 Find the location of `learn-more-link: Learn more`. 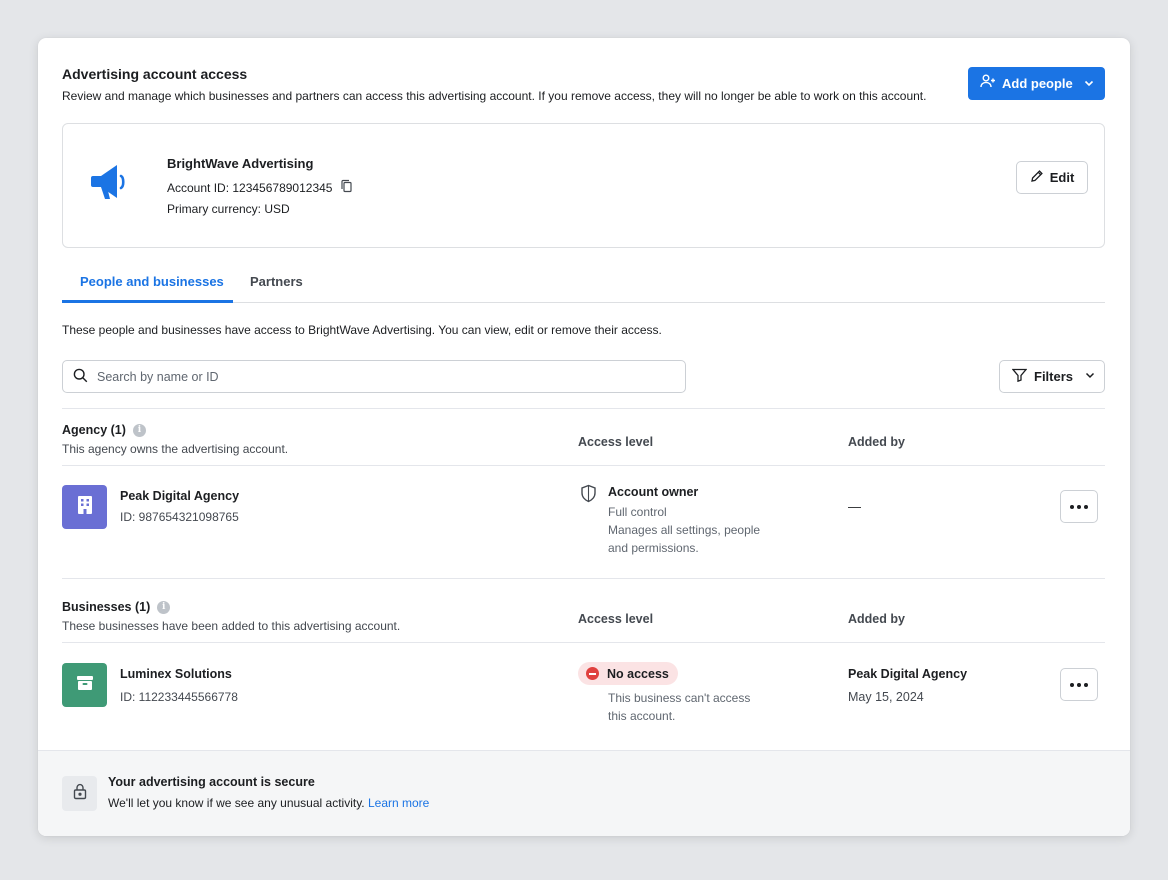

learn-more-link: Learn more is located at coordinates (398, 803).